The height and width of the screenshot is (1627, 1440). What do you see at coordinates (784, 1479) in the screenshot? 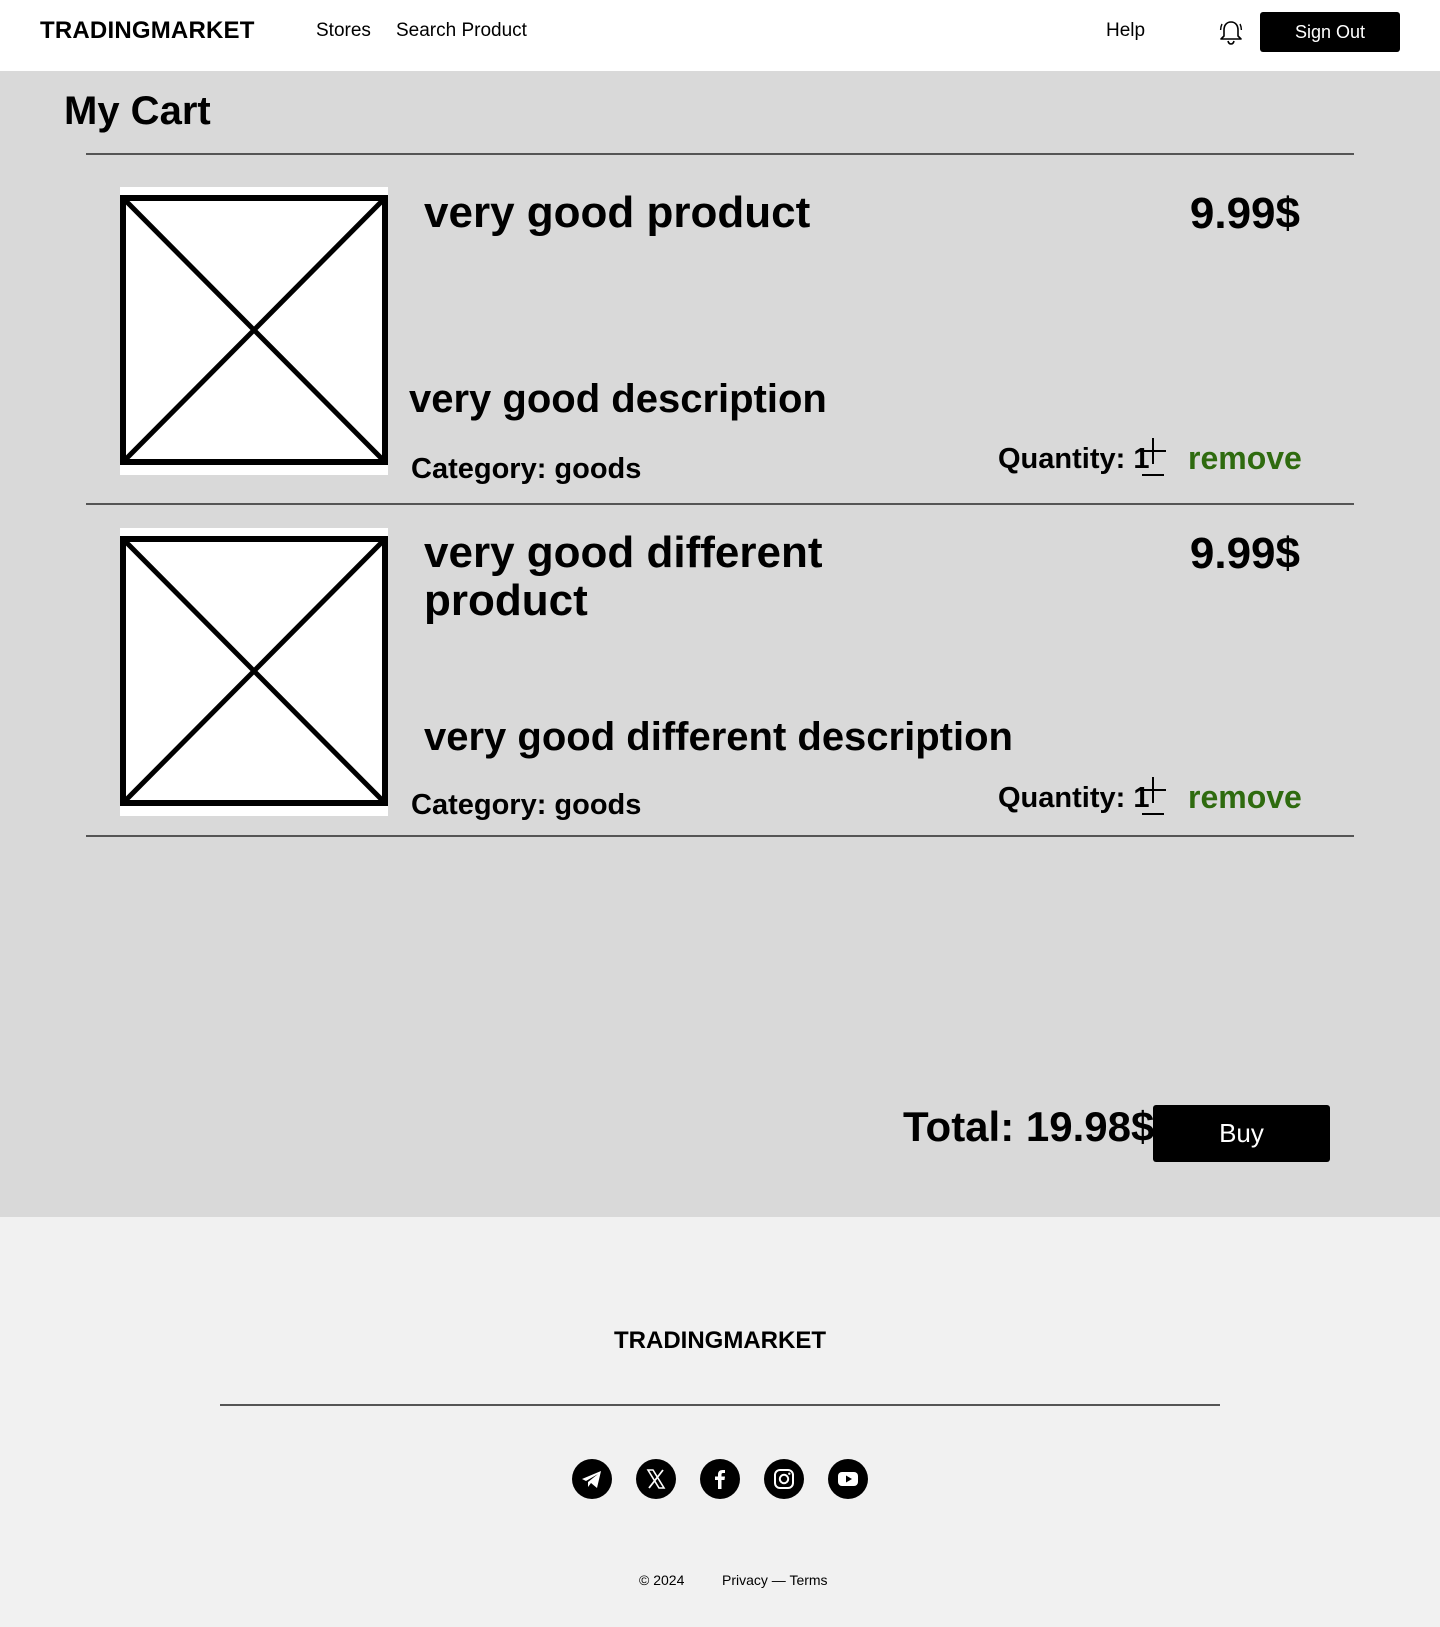
I see `instagram-icon` at bounding box center [784, 1479].